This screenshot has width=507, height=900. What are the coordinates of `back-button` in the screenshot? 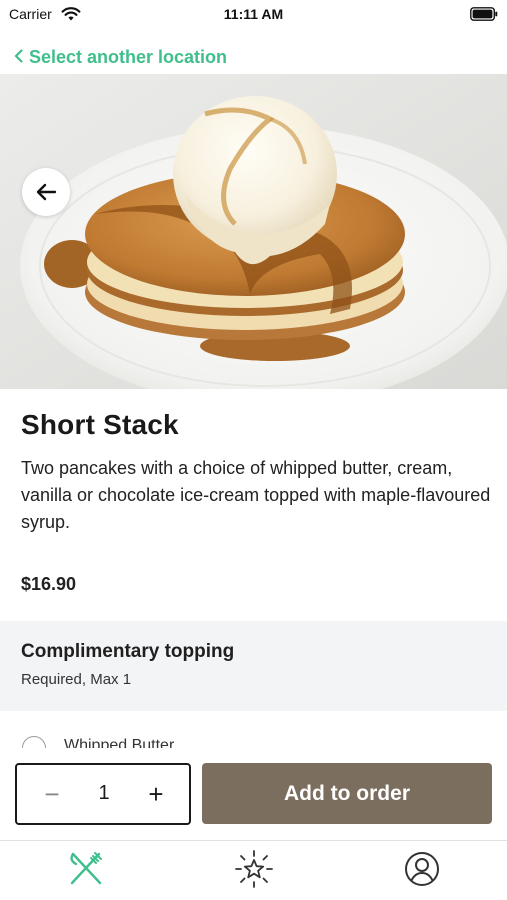 It's located at (46, 192).